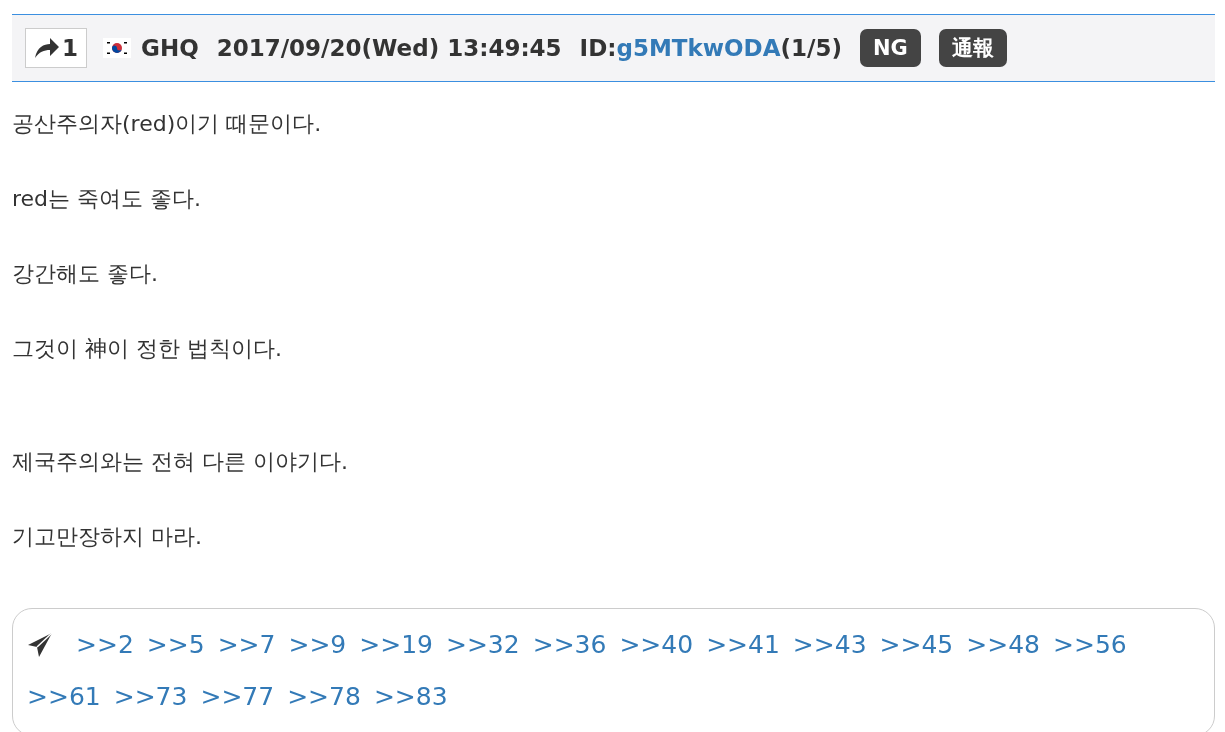 This screenshot has width=1225, height=732. Describe the element at coordinates (389, 48) in the screenshot. I see `post-datetime: 2017/09/20(Wed) 13:49:45` at that location.